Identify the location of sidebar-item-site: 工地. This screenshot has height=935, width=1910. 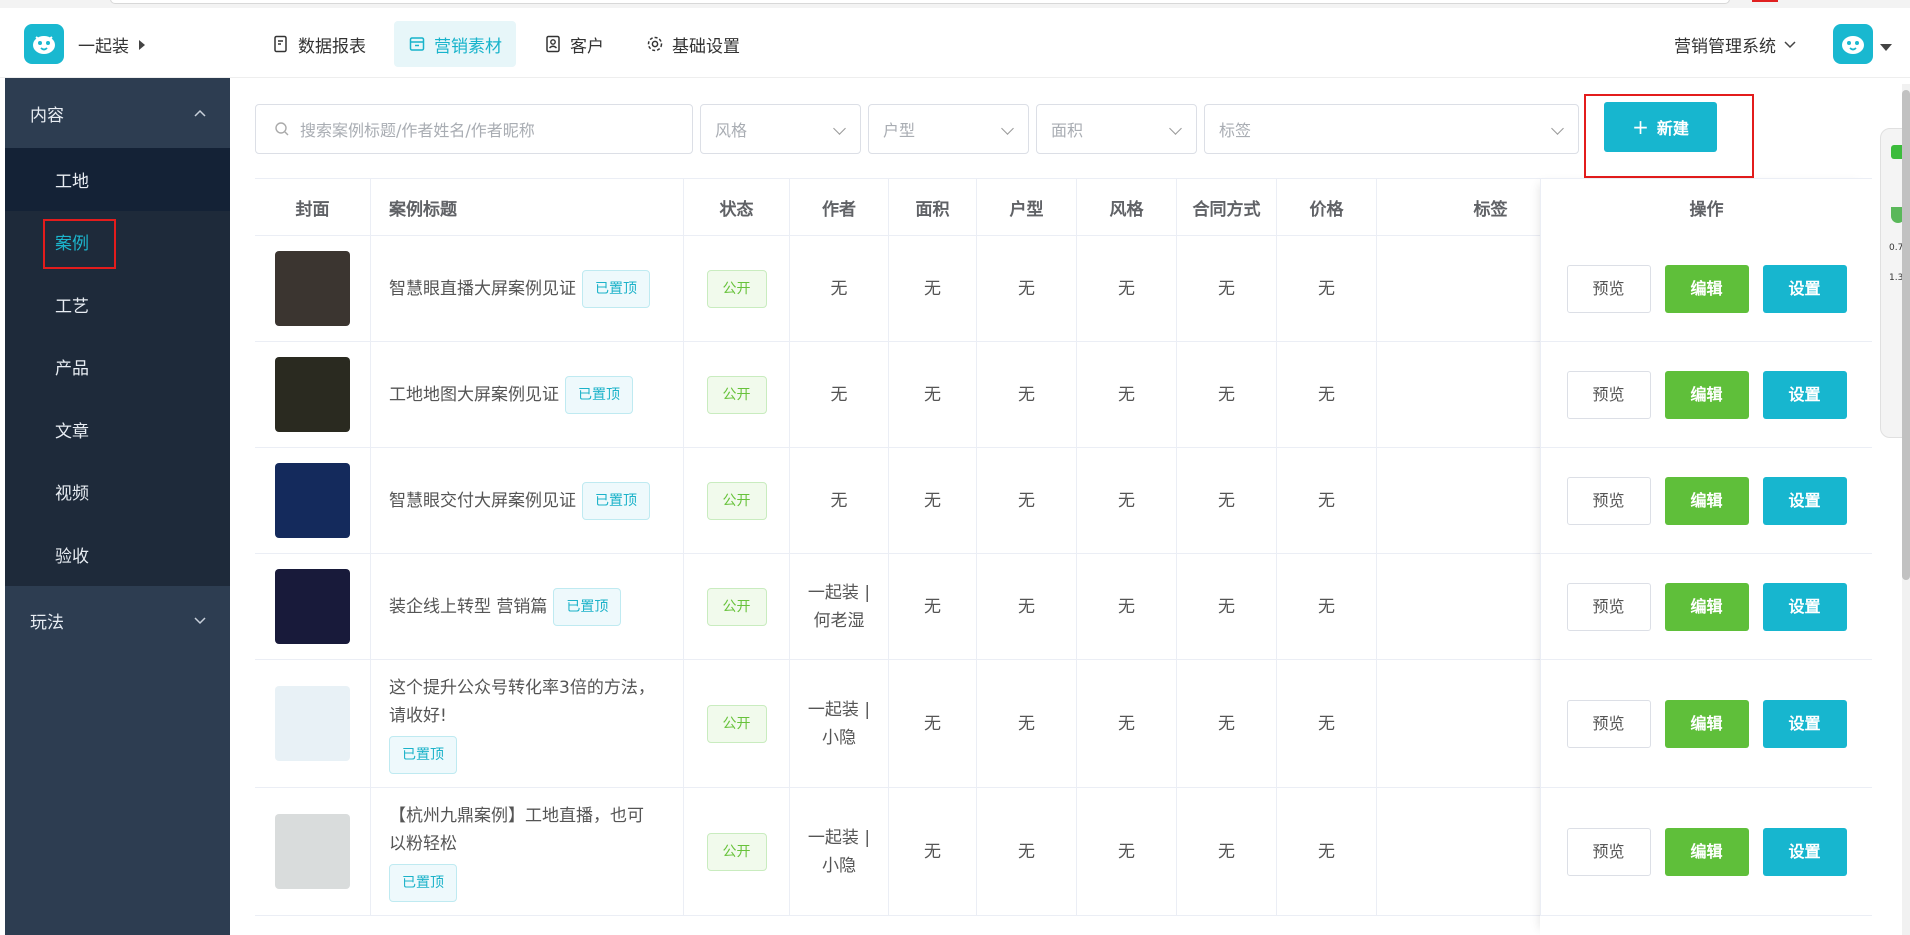
(117, 179).